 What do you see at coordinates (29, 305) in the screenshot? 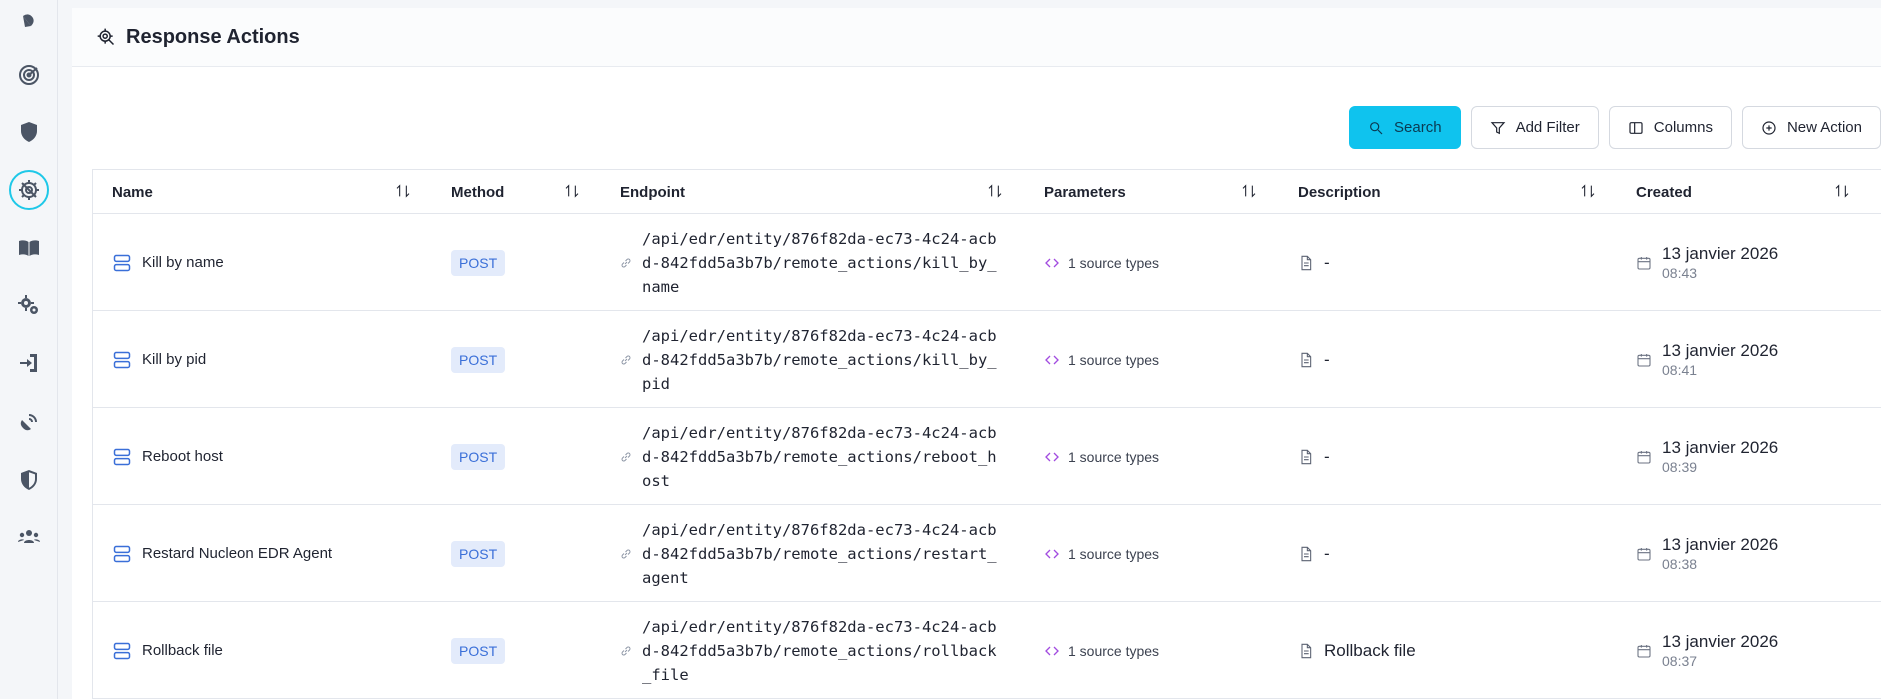
I see `gears-icon` at bounding box center [29, 305].